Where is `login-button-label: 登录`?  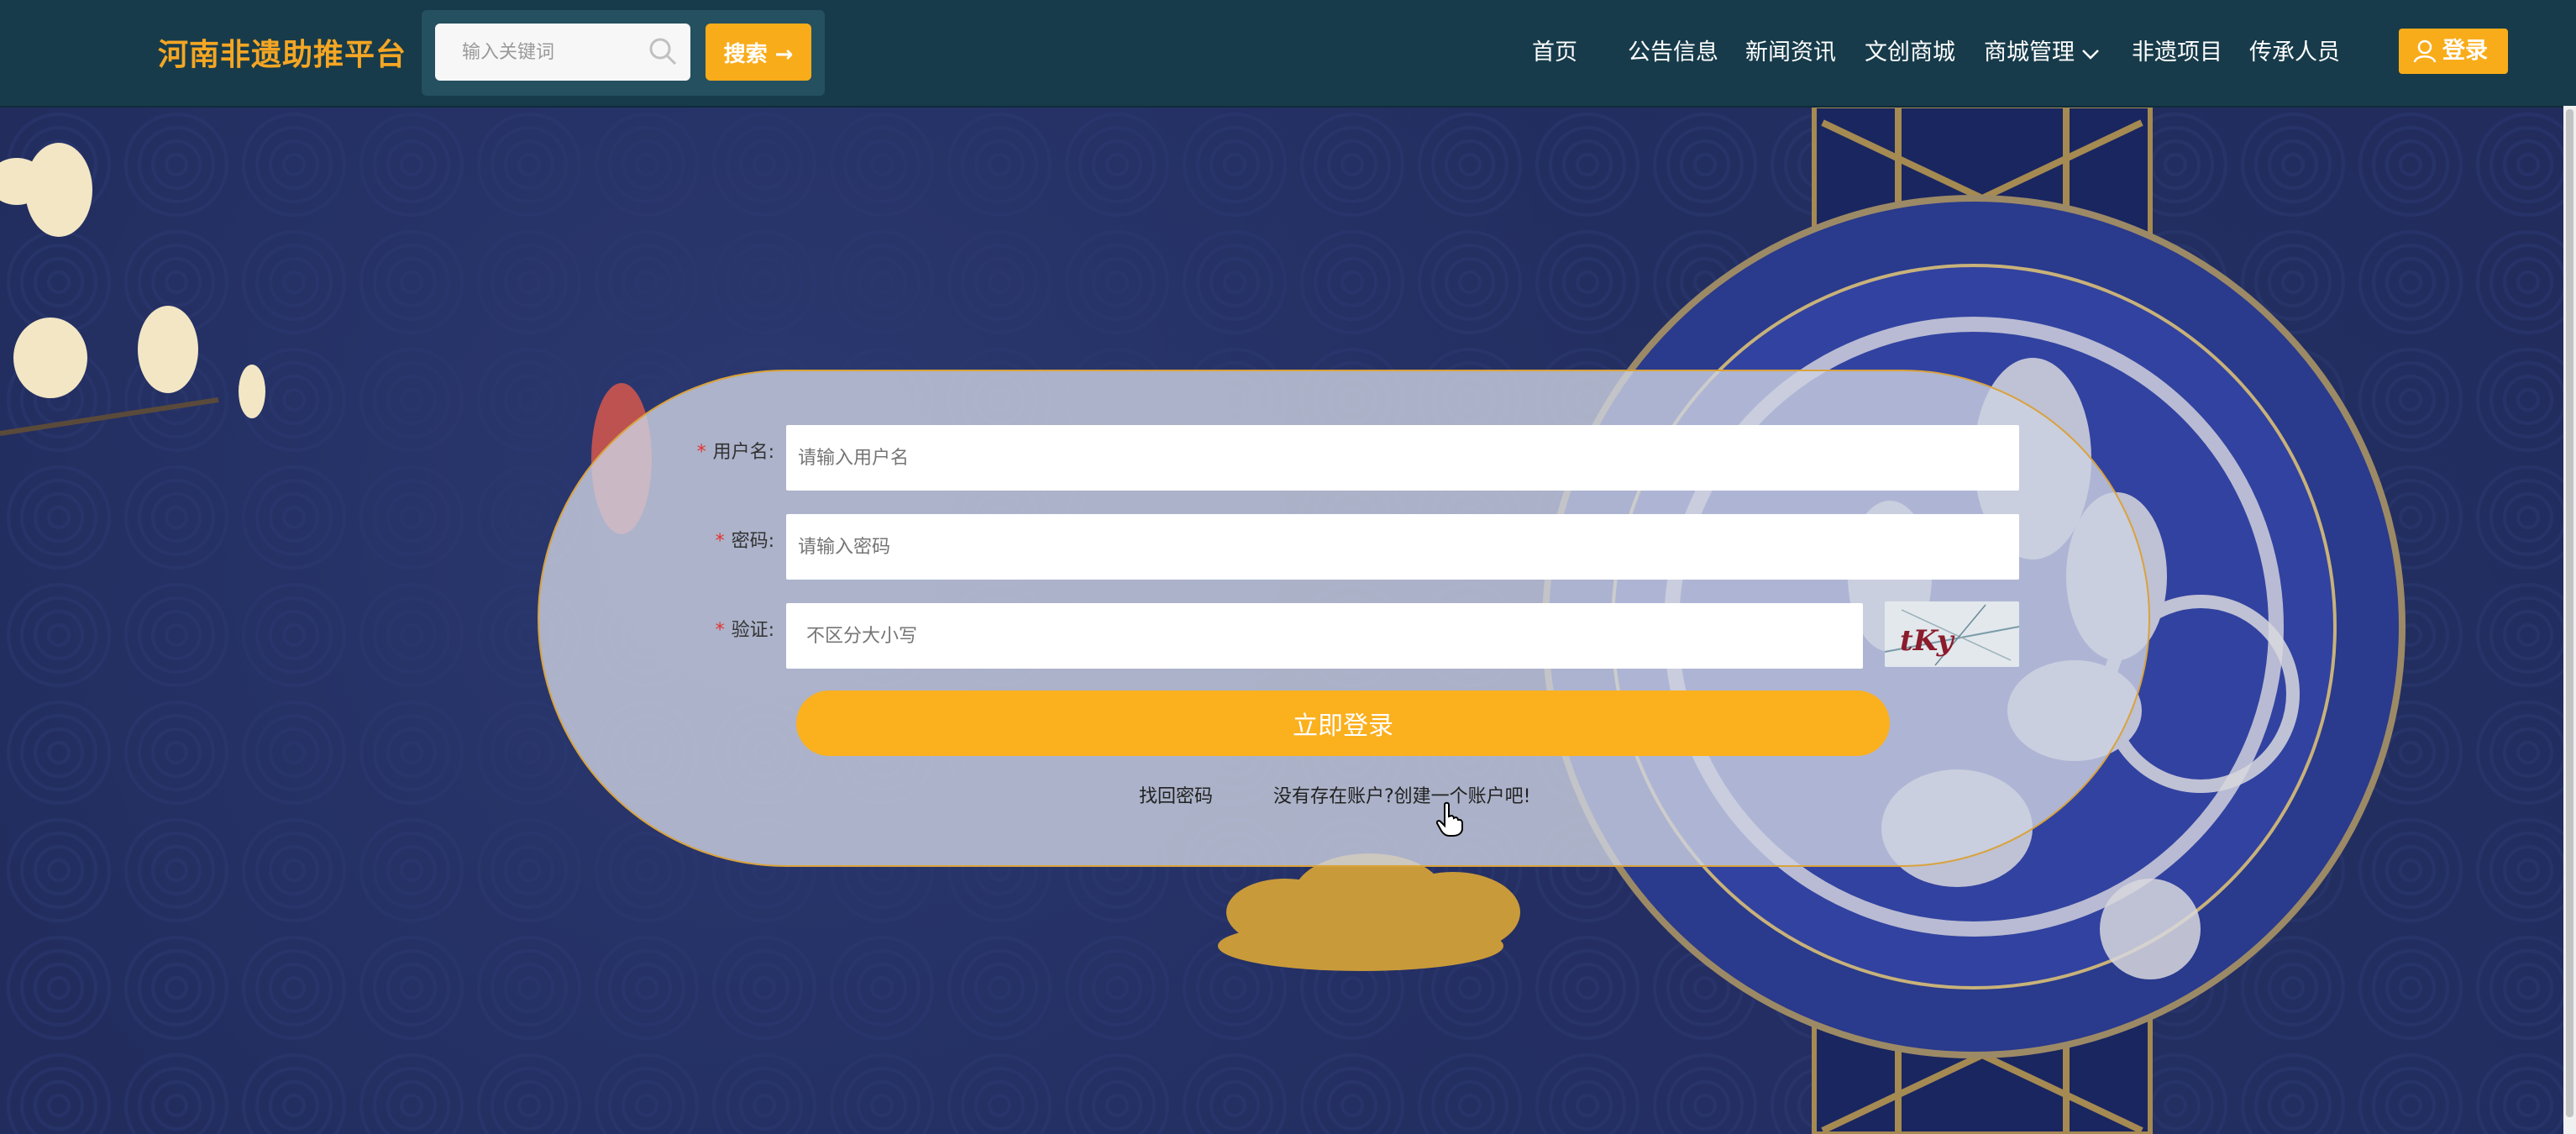
login-button-label: 登录 is located at coordinates (2465, 51).